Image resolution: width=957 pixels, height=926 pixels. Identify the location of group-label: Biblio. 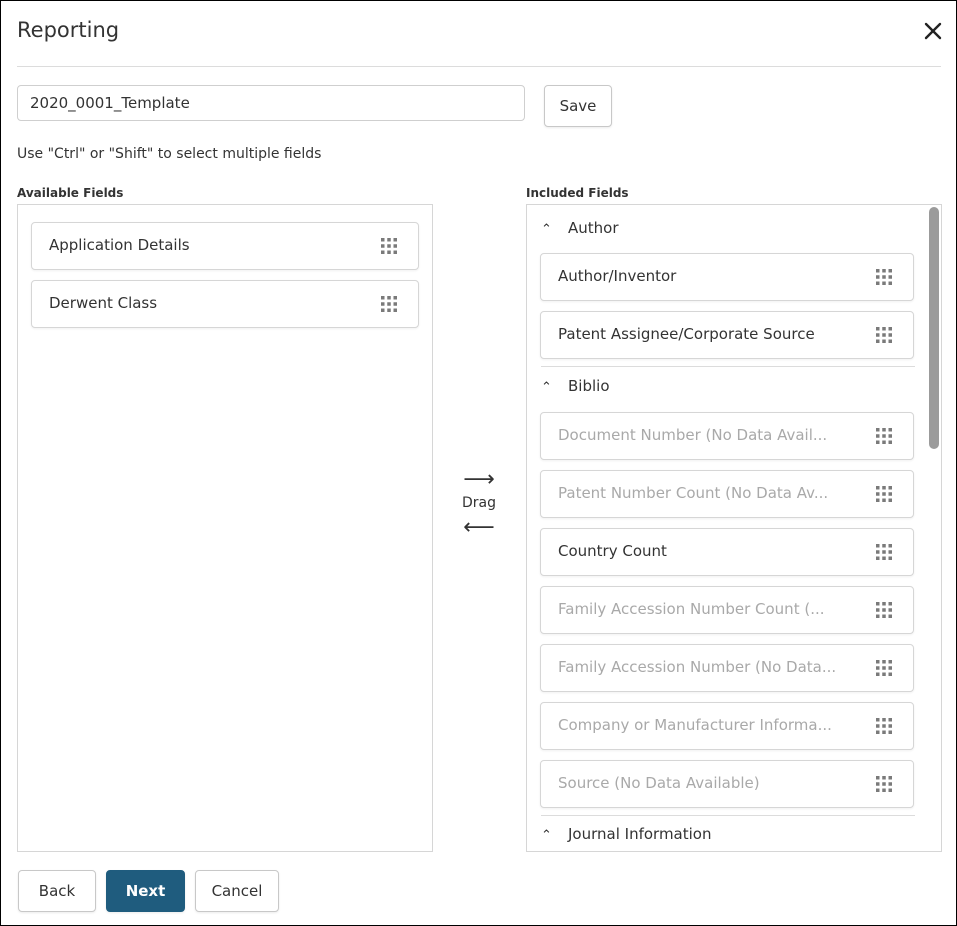
(589, 386).